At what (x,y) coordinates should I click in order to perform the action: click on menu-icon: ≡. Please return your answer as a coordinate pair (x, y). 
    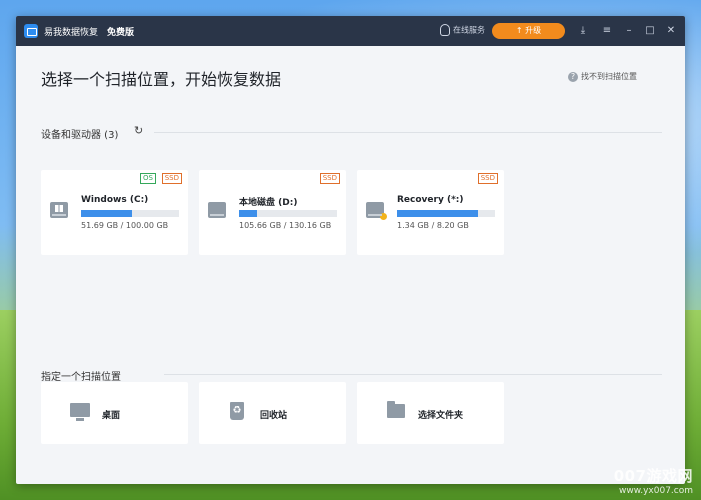
    Looking at the image, I should click on (607, 31).